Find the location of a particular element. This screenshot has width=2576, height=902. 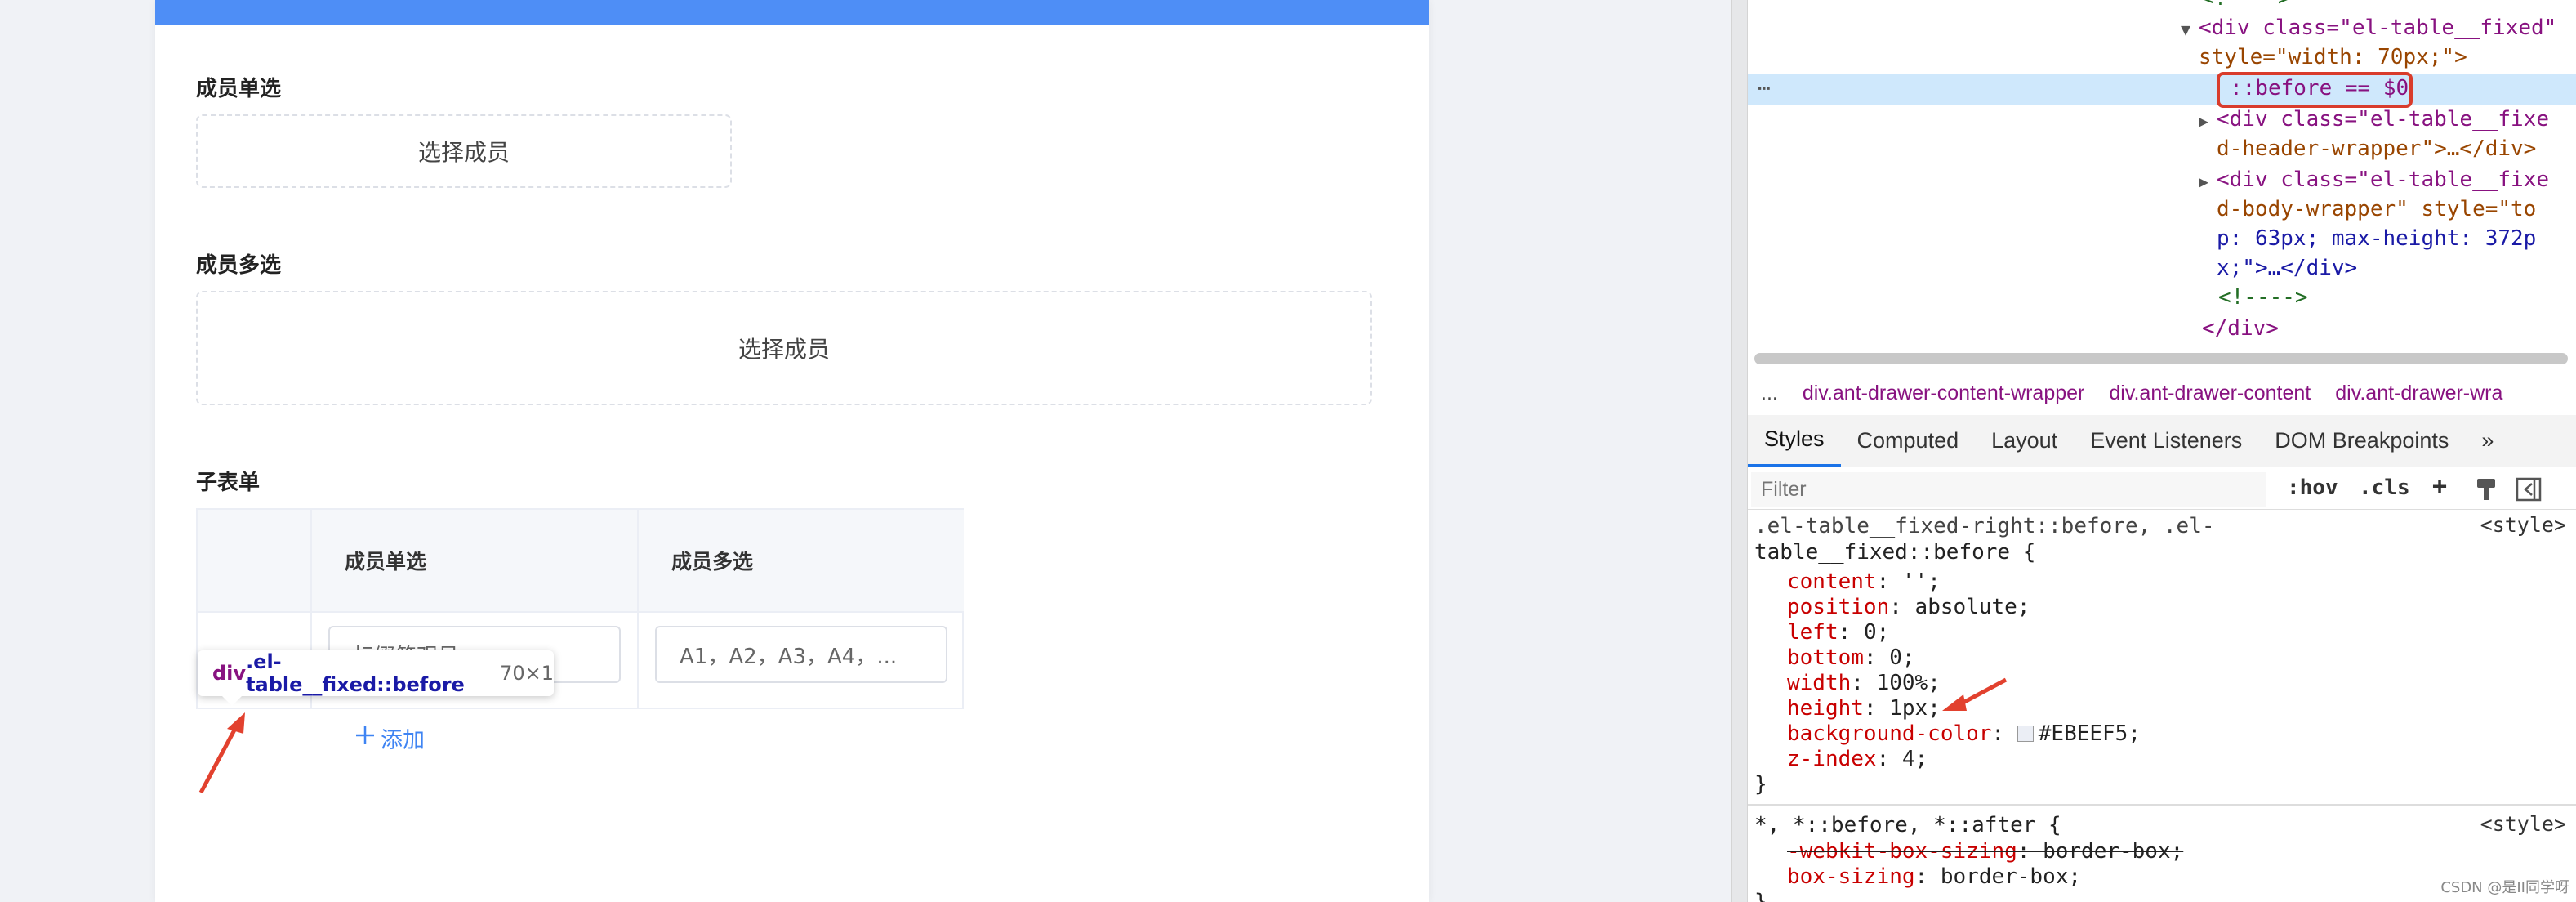

dom-line-comment: <!----> is located at coordinates (2263, 297).